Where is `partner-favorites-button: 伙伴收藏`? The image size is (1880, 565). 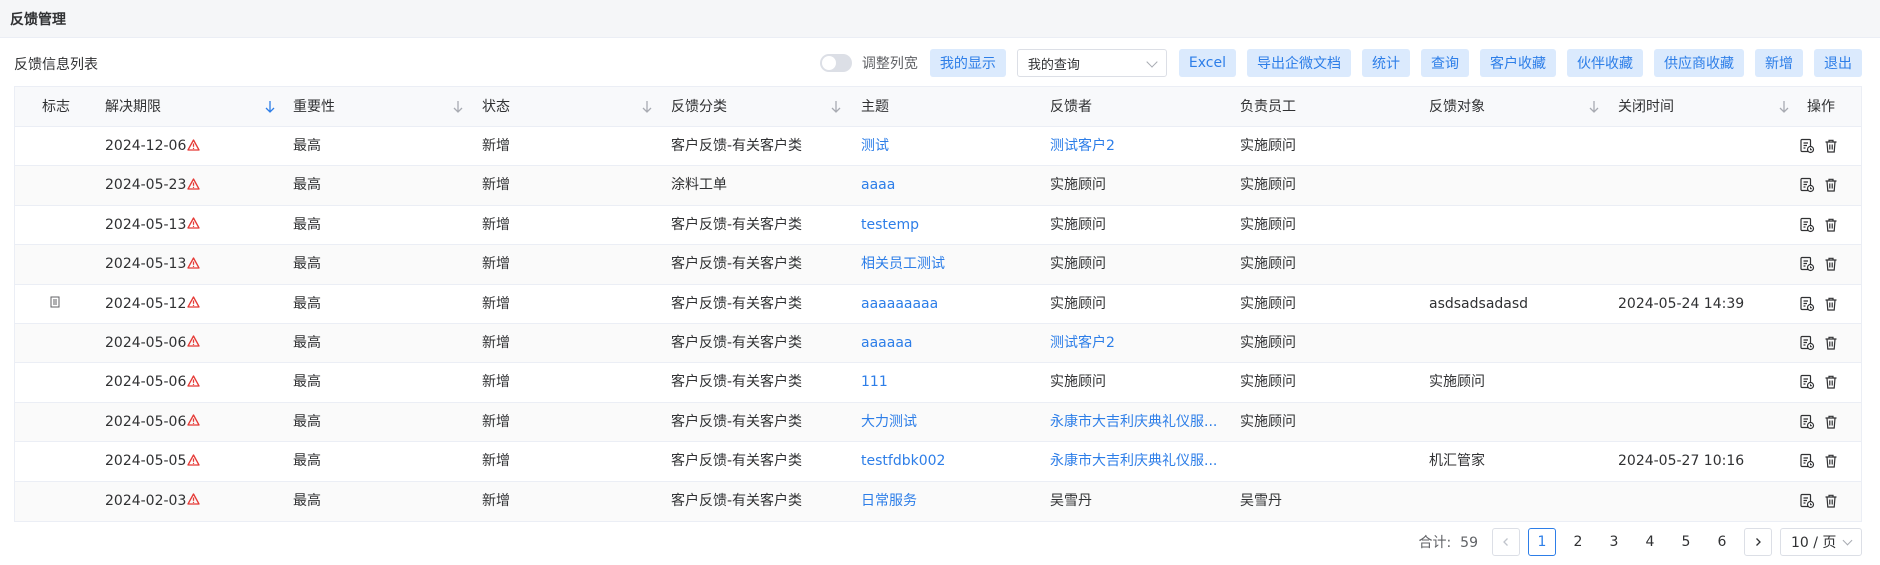
partner-favorites-button: 伙伴收藏 is located at coordinates (1605, 63).